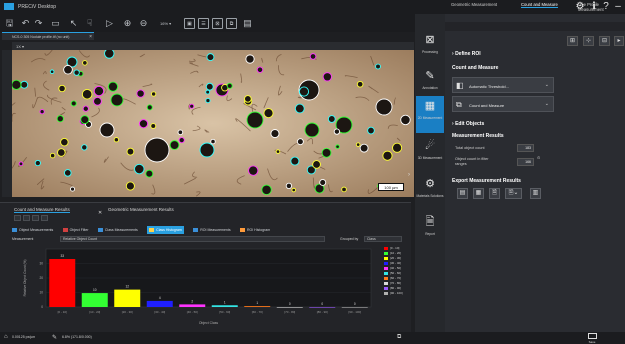 The image size is (625, 344). I want to click on snapshot-icon: ⧉, so click(231, 23).